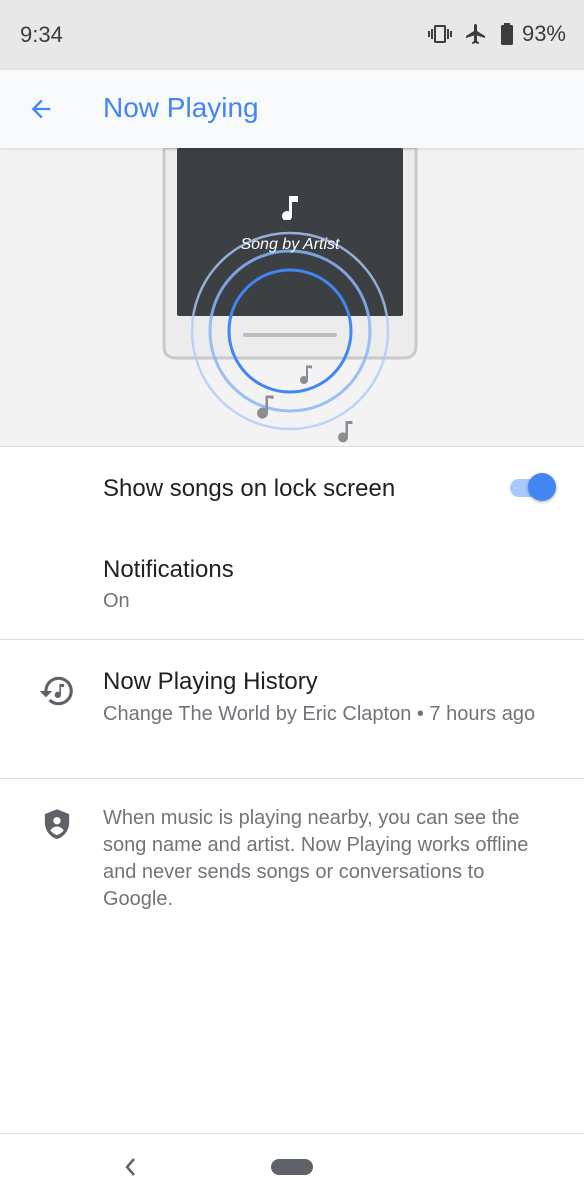 This screenshot has width=584, height=1201. What do you see at coordinates (116, 601) in the screenshot?
I see `notifications-value: On` at bounding box center [116, 601].